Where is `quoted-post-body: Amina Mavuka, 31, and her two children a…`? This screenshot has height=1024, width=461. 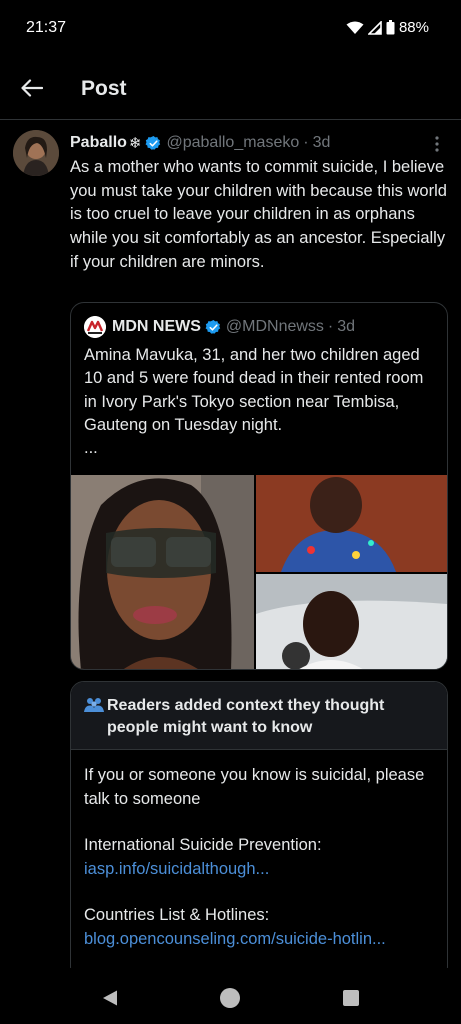
quoted-post-body: Amina Mavuka, 31, and her two children a… is located at coordinates (254, 390).